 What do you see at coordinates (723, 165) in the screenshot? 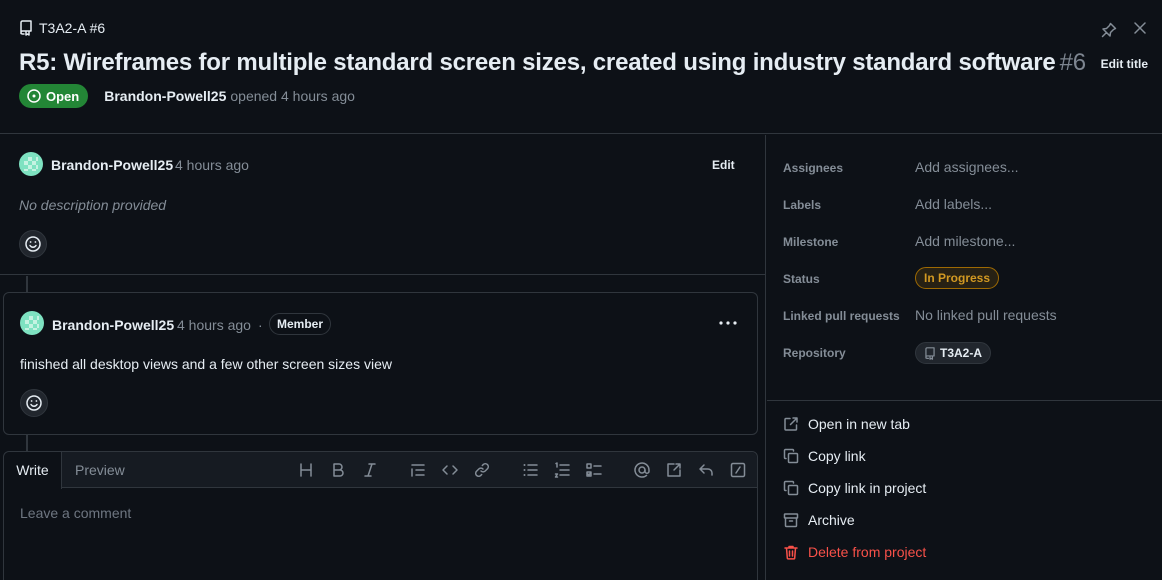
I see `edit-description-button: Edit` at bounding box center [723, 165].